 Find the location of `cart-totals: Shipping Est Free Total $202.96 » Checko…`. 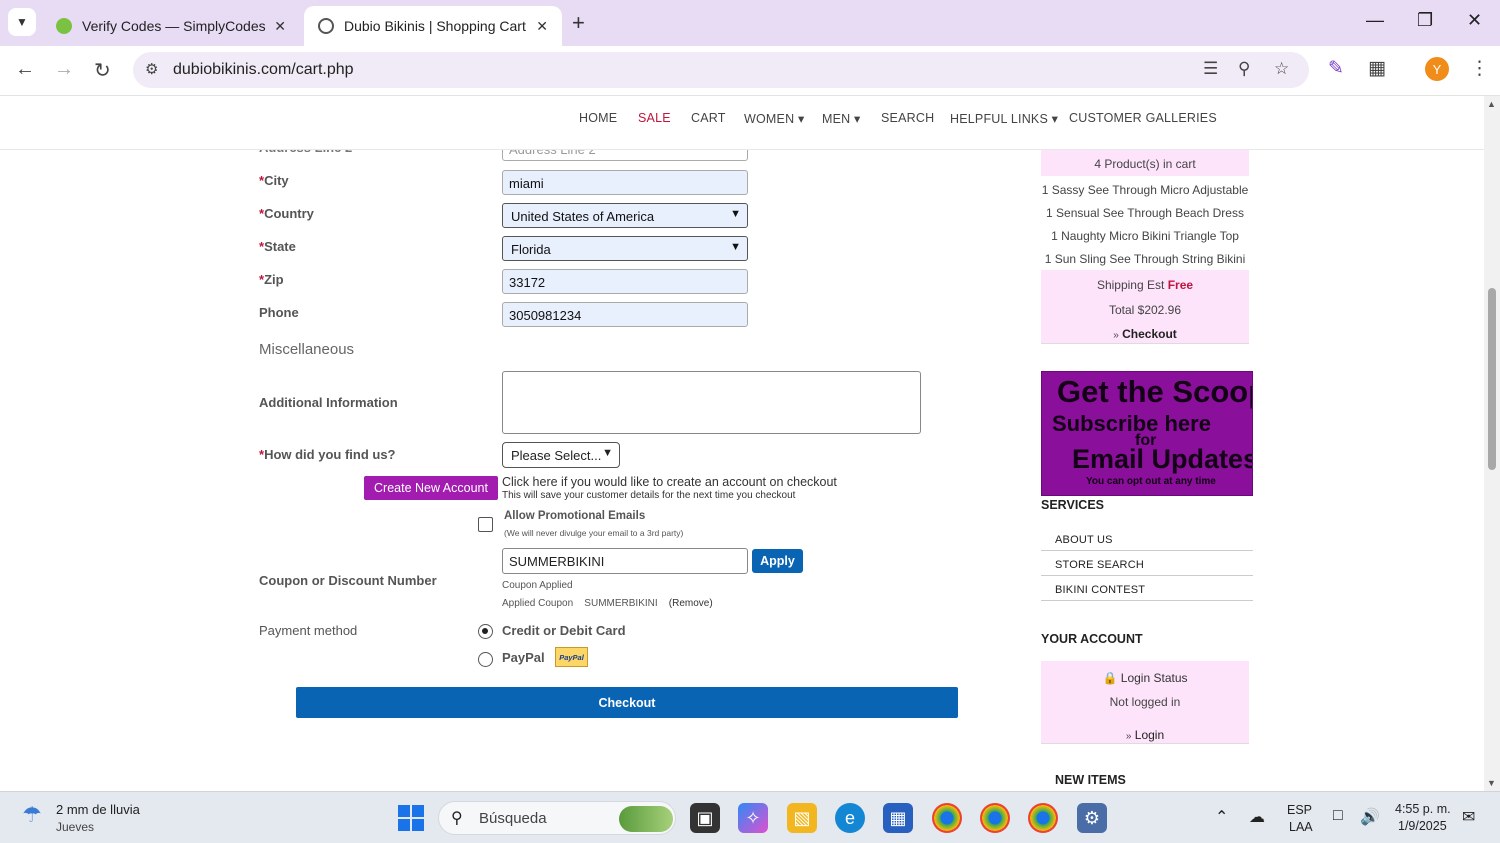

cart-totals: Shipping Est Free Total $202.96 » Checko… is located at coordinates (1145, 307).